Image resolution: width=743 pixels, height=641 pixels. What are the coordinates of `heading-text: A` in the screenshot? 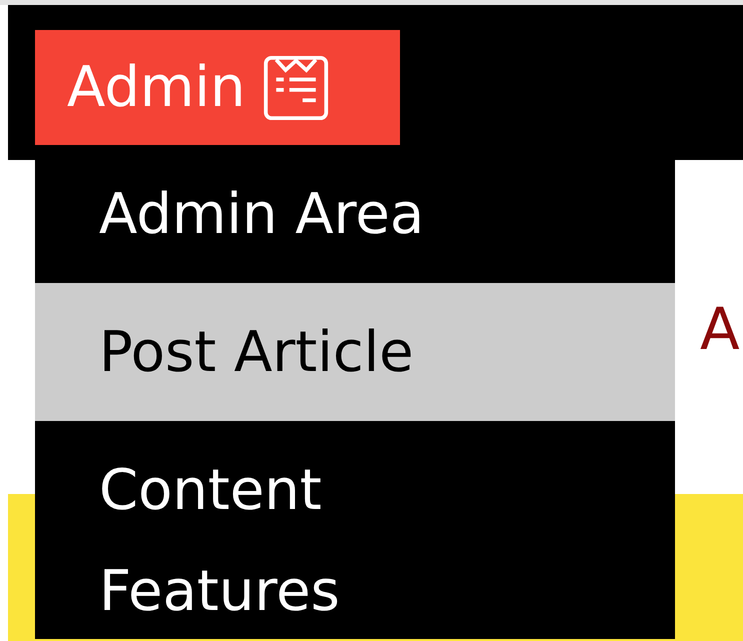 It's located at (720, 329).